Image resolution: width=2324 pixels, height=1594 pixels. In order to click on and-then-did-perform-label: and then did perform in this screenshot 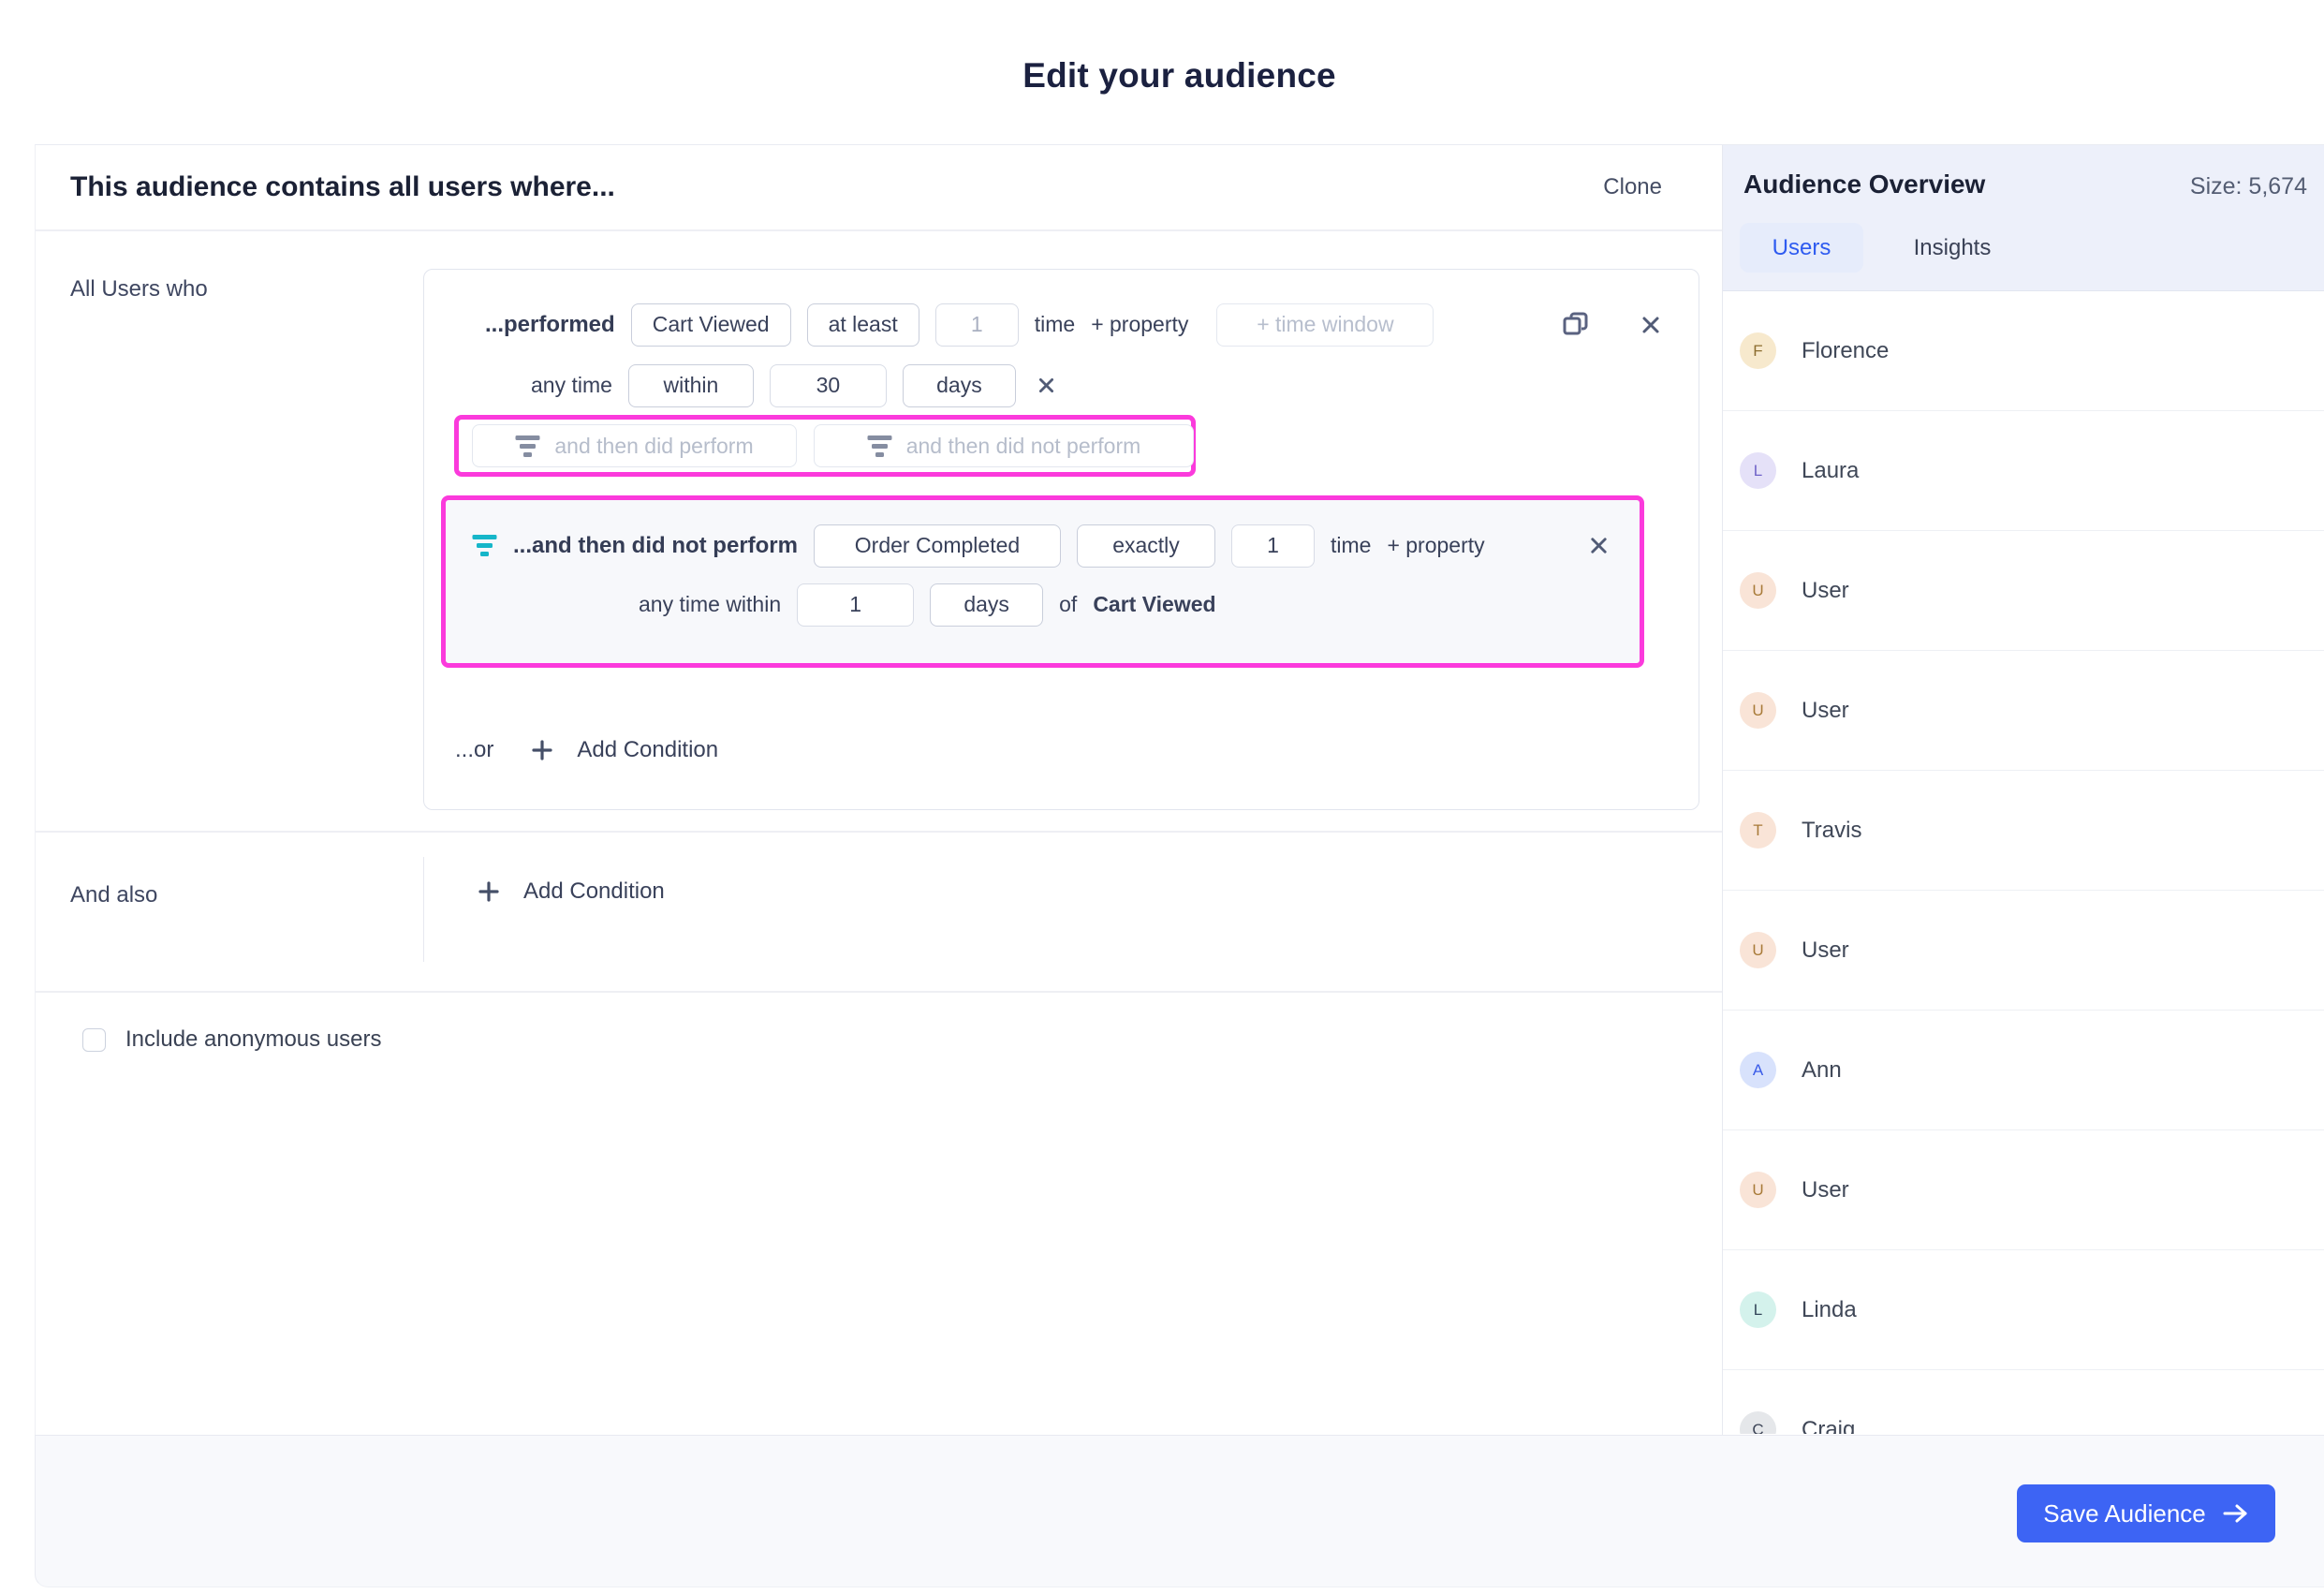, I will do `click(654, 445)`.